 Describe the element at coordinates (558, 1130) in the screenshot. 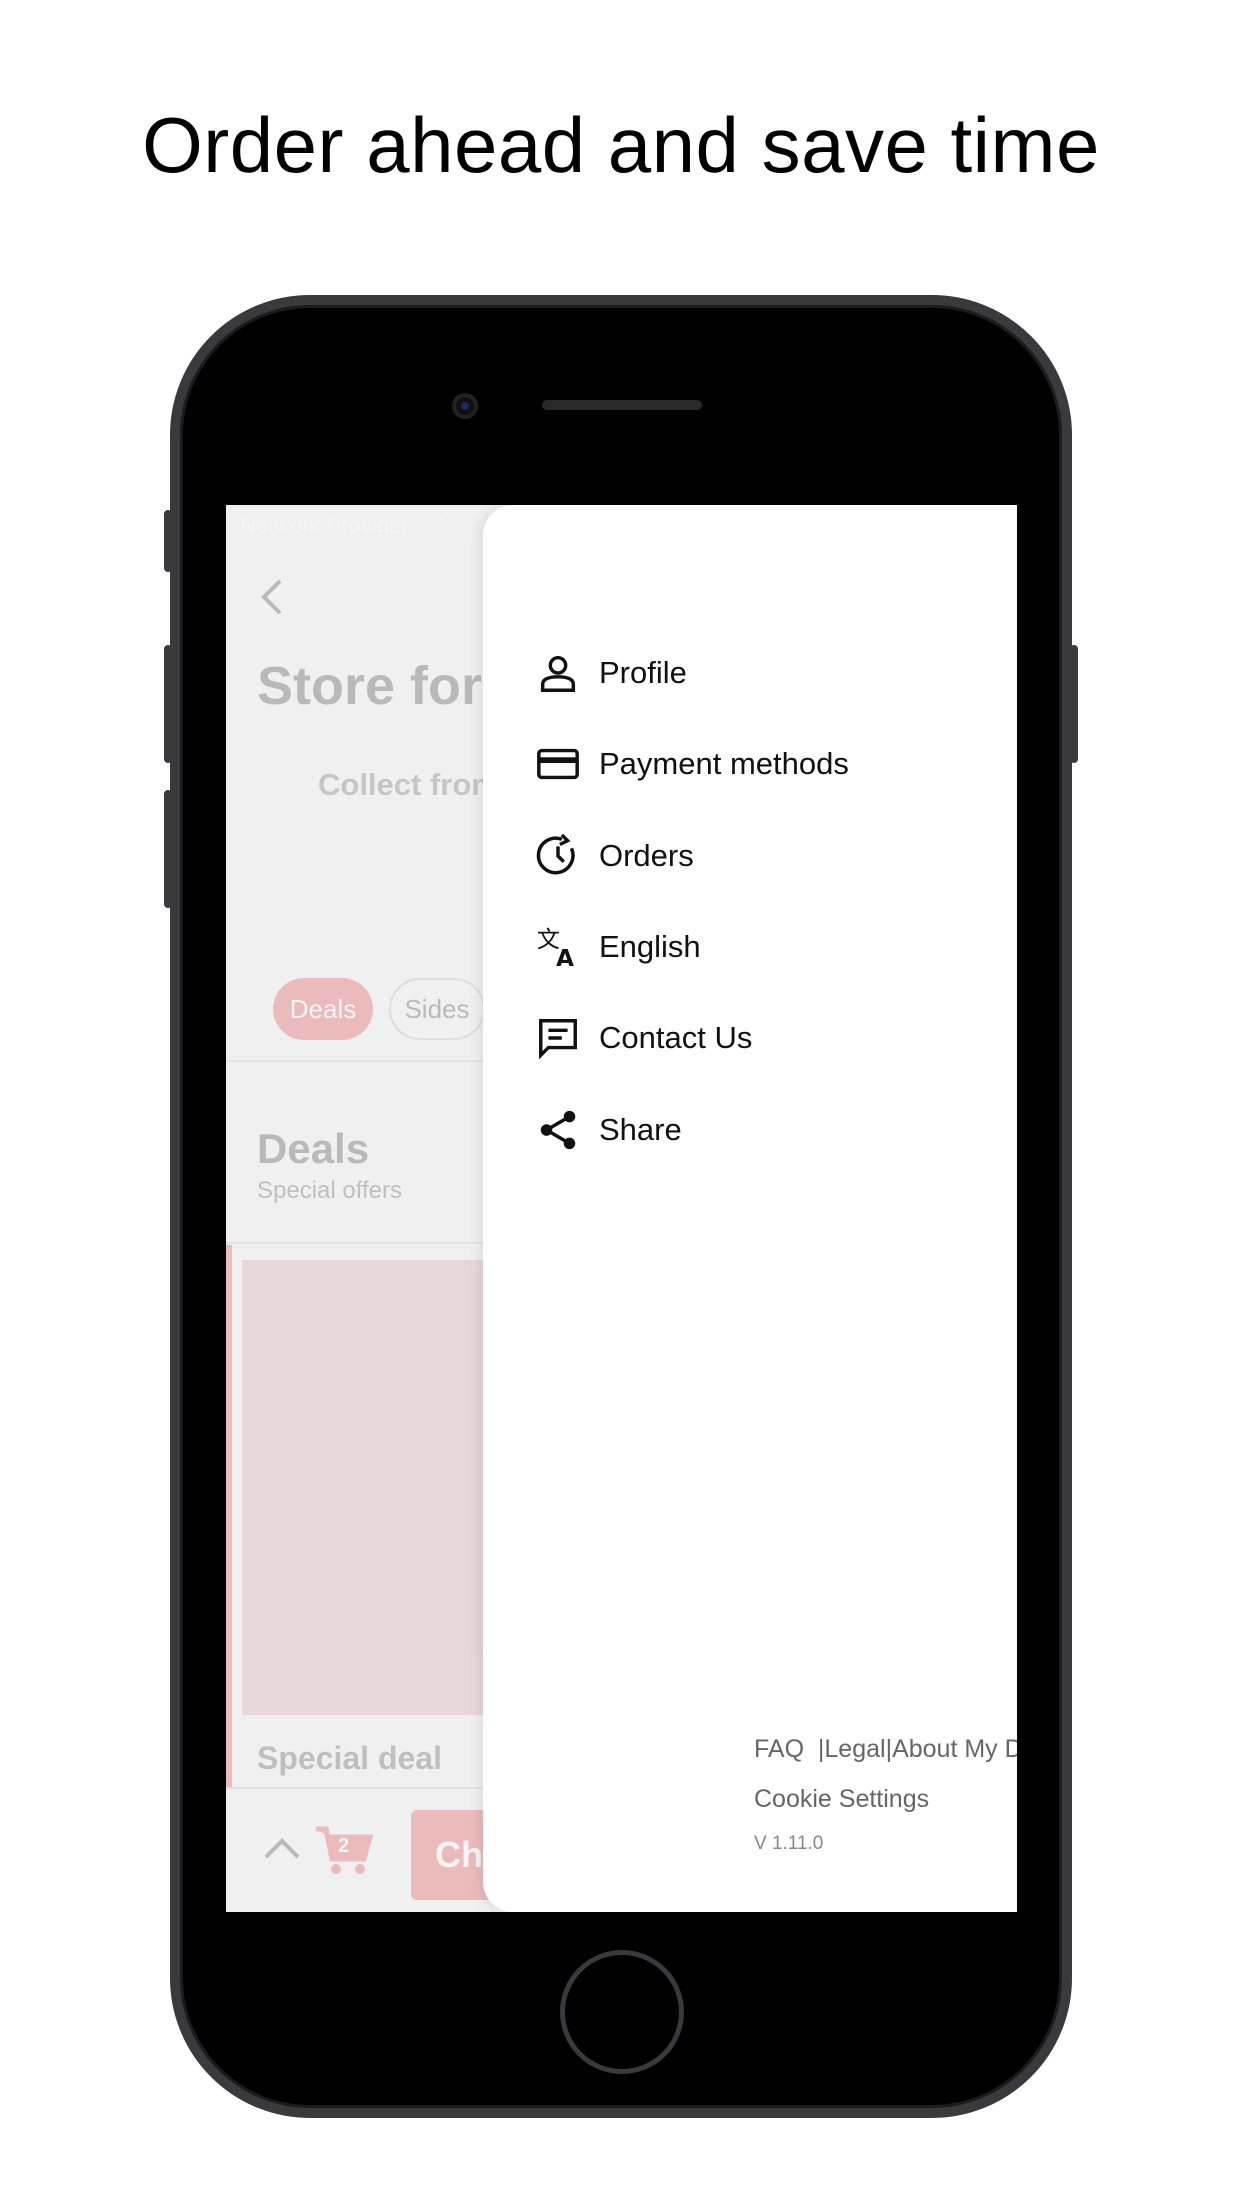

I see `share-icon` at that location.